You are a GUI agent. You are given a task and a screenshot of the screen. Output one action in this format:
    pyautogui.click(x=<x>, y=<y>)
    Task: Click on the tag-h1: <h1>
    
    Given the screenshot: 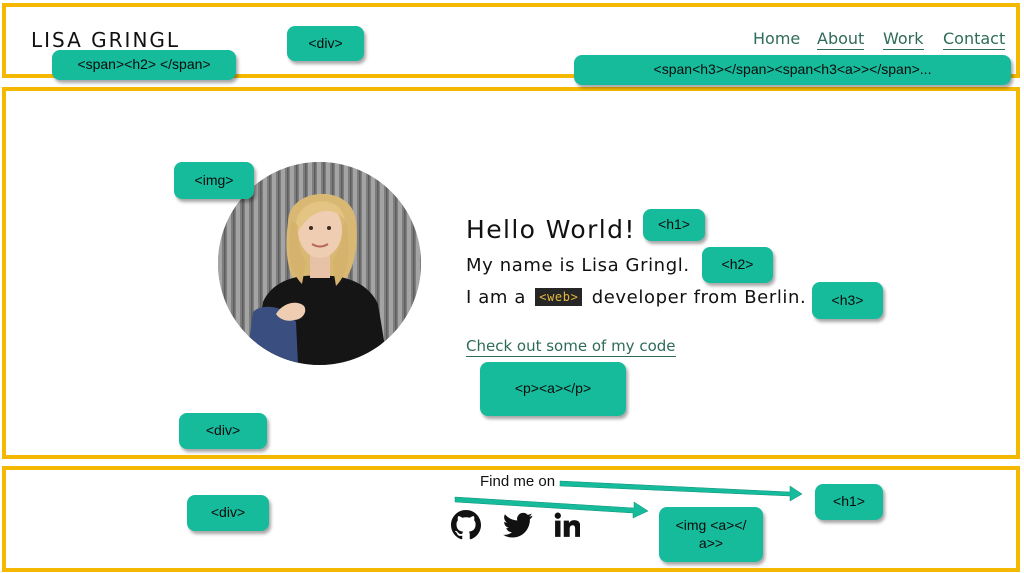 What is the action you would take?
    pyautogui.click(x=674, y=225)
    